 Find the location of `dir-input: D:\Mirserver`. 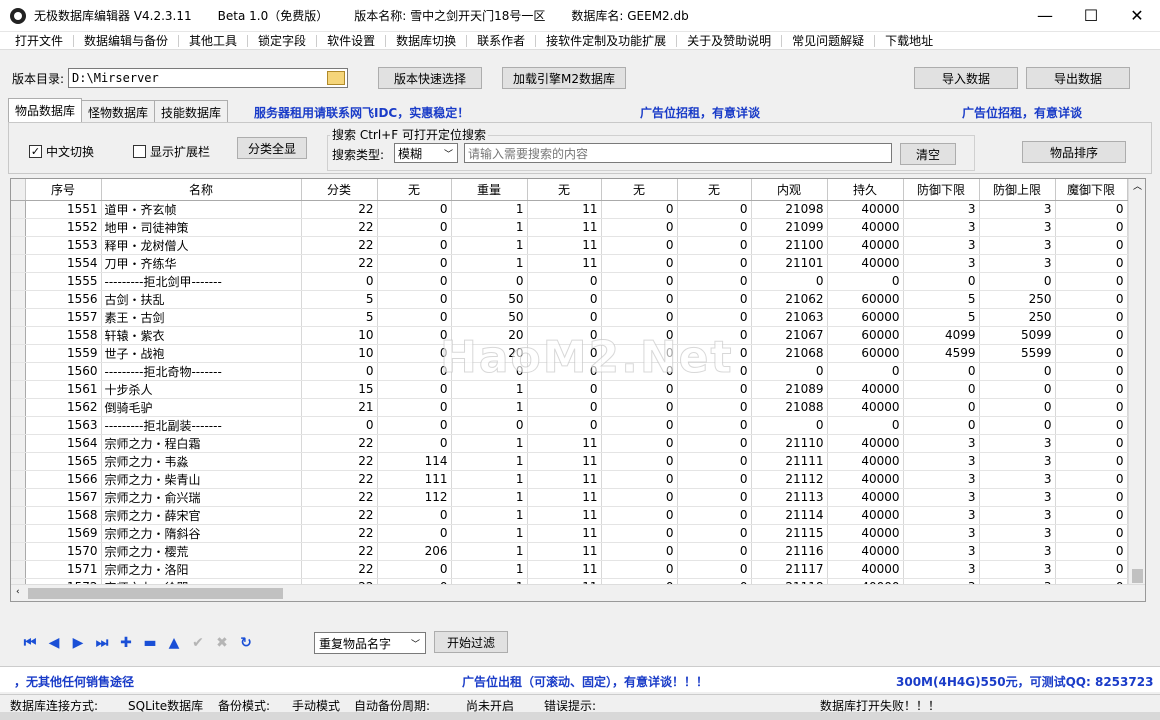

dir-input: D:\Mirserver is located at coordinates (208, 78).